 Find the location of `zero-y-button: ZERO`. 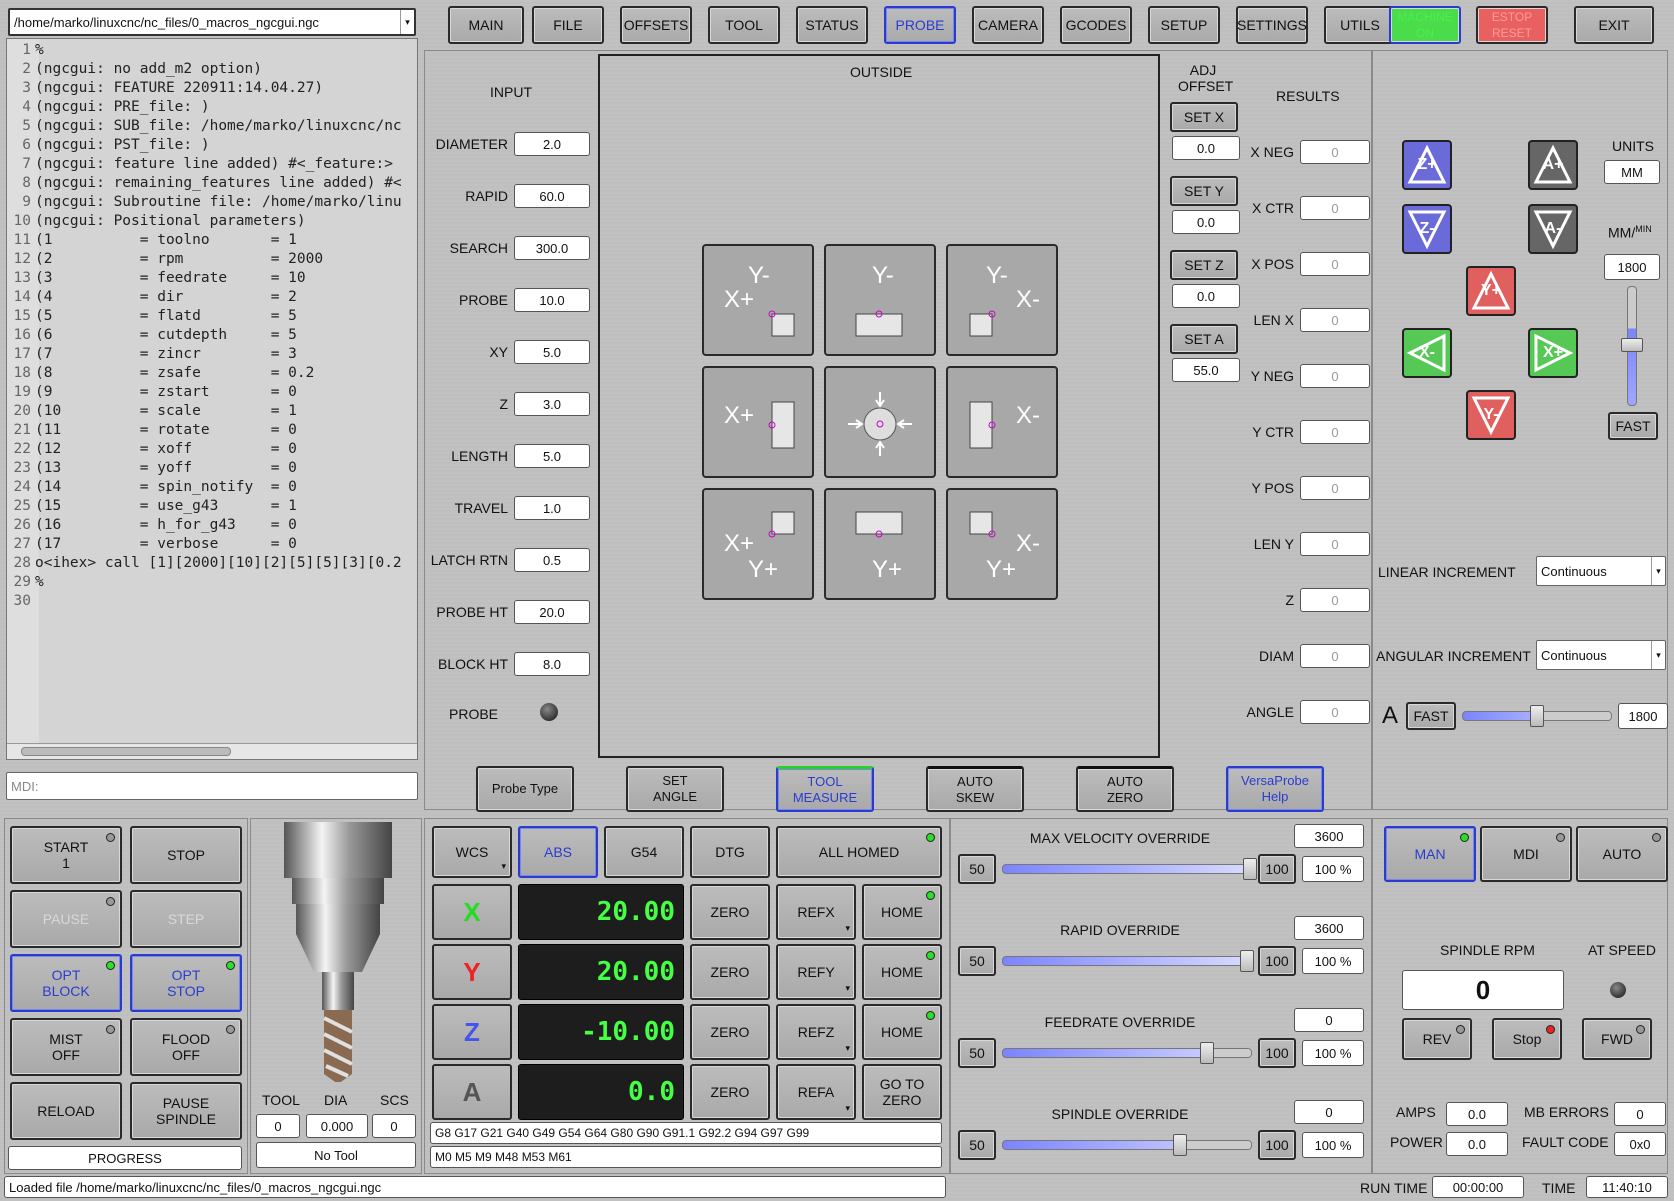

zero-y-button: ZERO is located at coordinates (730, 972).